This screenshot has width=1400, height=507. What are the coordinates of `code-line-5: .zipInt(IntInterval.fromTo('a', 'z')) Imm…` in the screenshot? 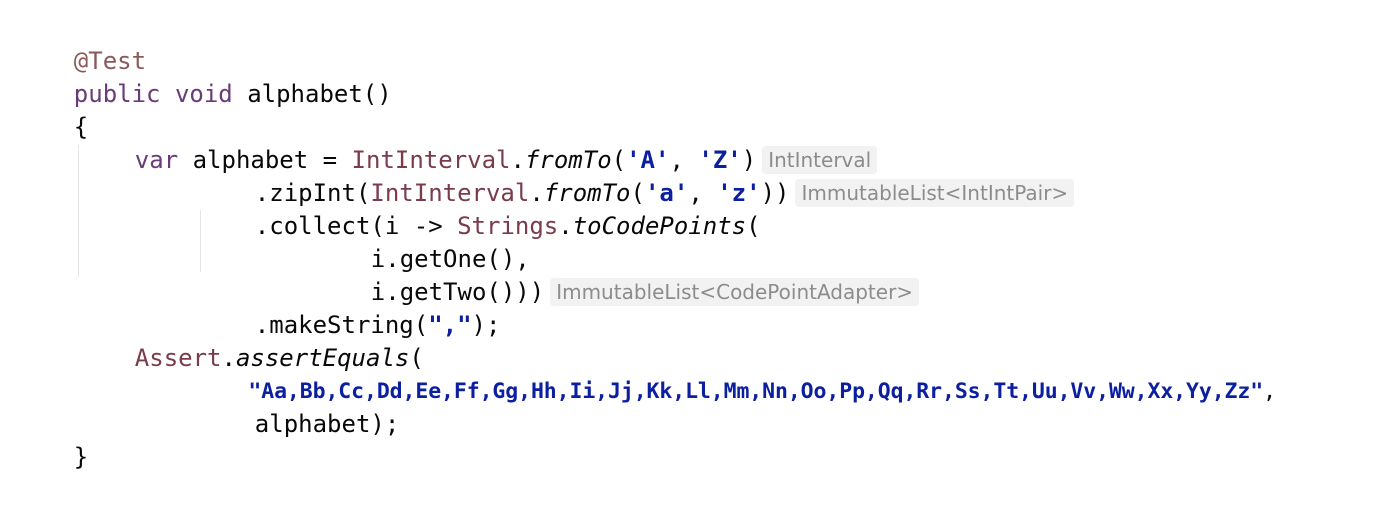 It's located at (636, 175).